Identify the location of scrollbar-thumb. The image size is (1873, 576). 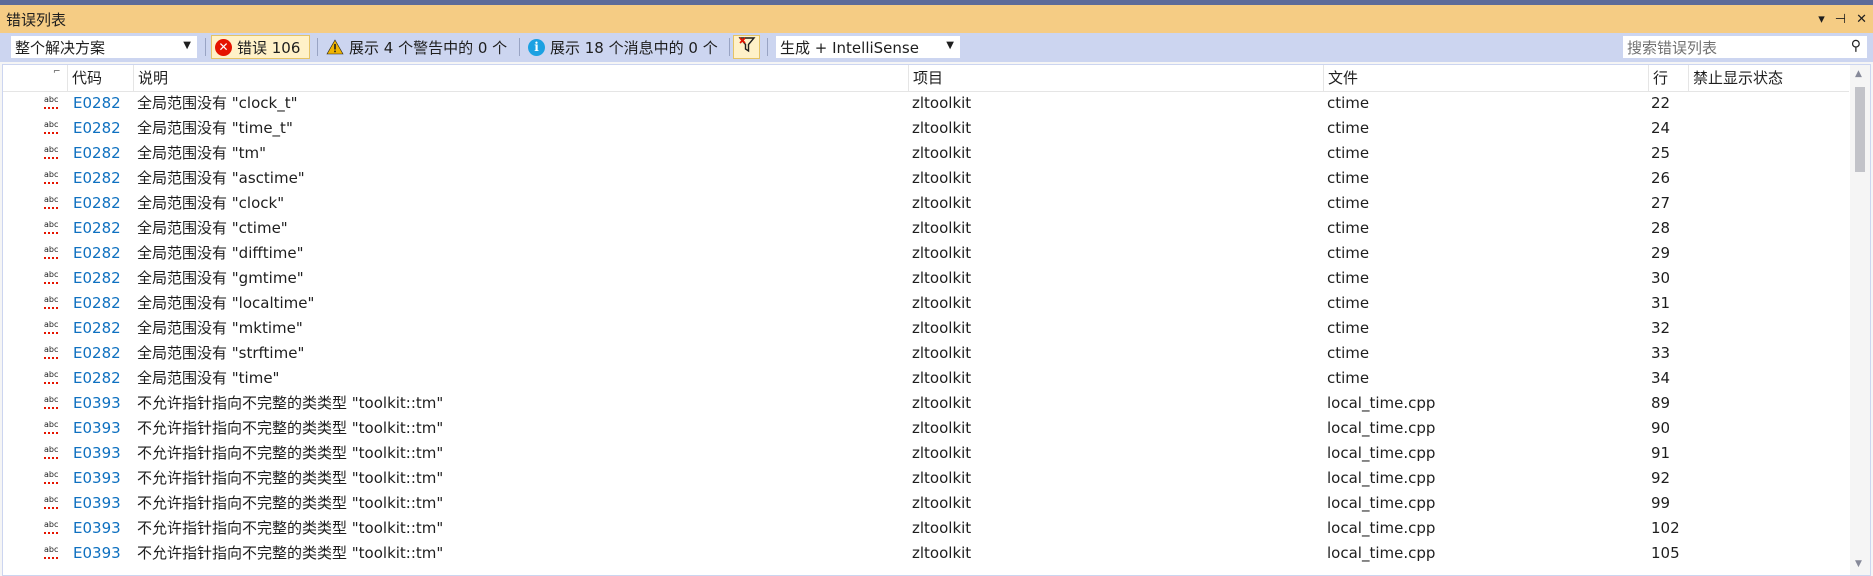
(1860, 129).